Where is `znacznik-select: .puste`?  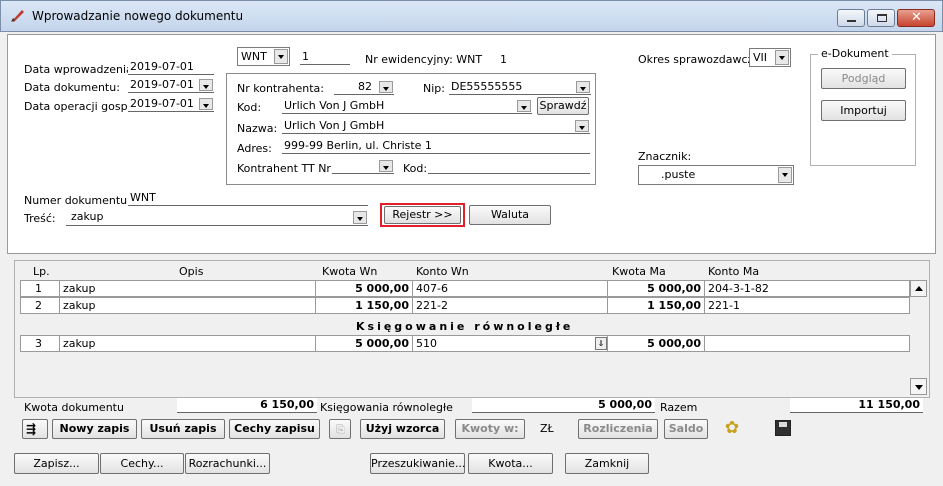 znacznik-select: .puste is located at coordinates (716, 175).